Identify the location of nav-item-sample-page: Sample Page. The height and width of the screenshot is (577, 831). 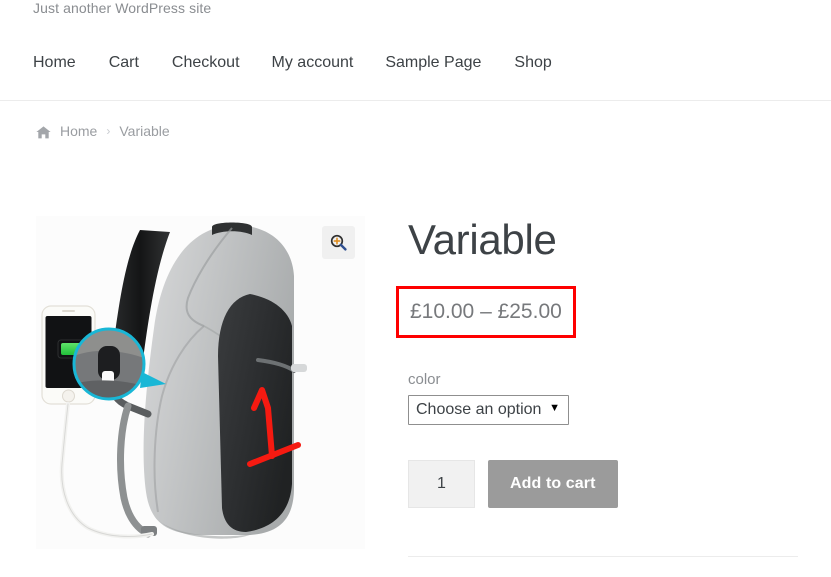
(433, 63).